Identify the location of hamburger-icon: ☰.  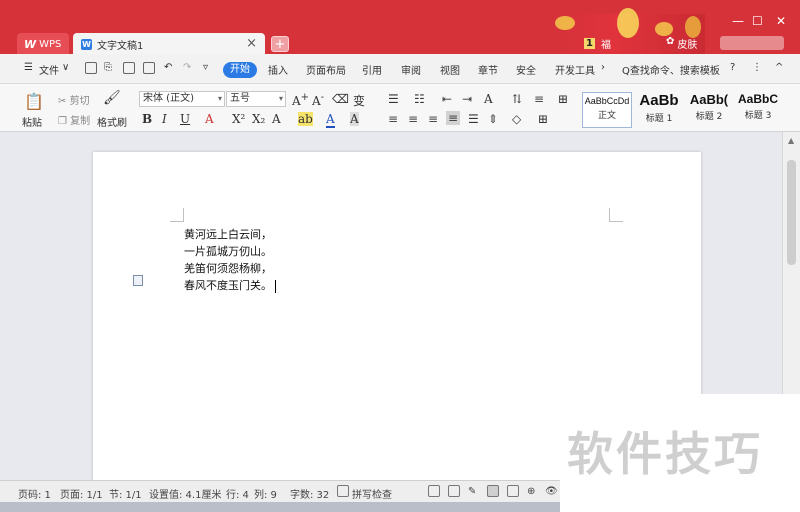
(28, 67).